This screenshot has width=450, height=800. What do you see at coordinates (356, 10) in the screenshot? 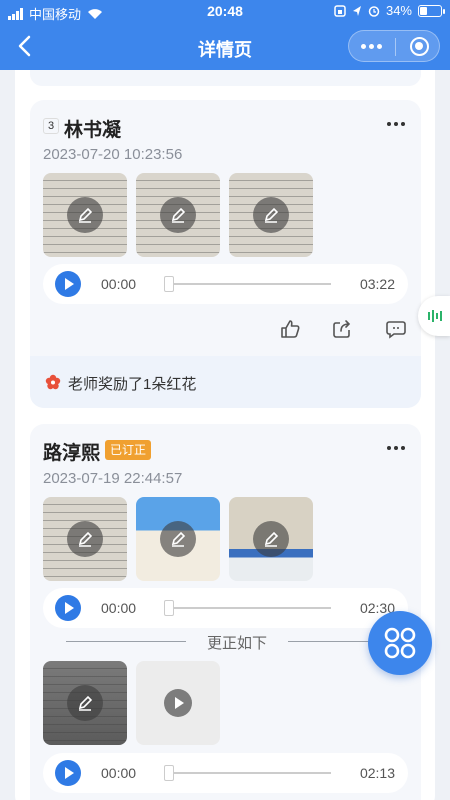
I see `location-icon` at bounding box center [356, 10].